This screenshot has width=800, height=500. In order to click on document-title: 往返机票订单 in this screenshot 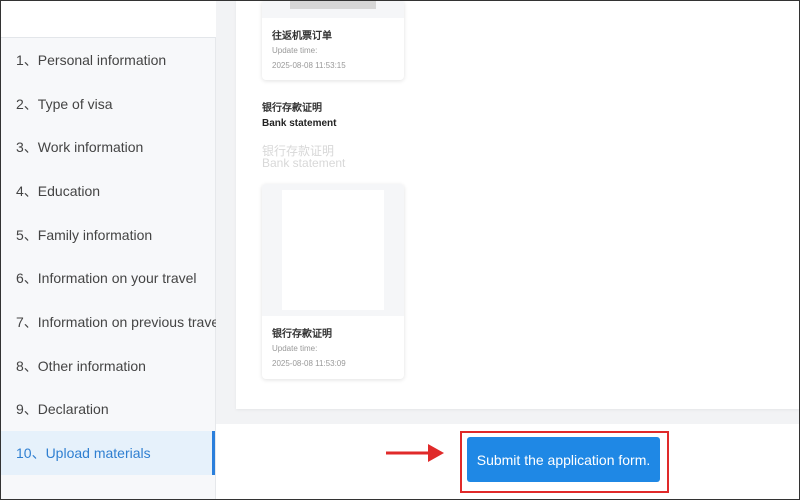, I will do `click(302, 36)`.